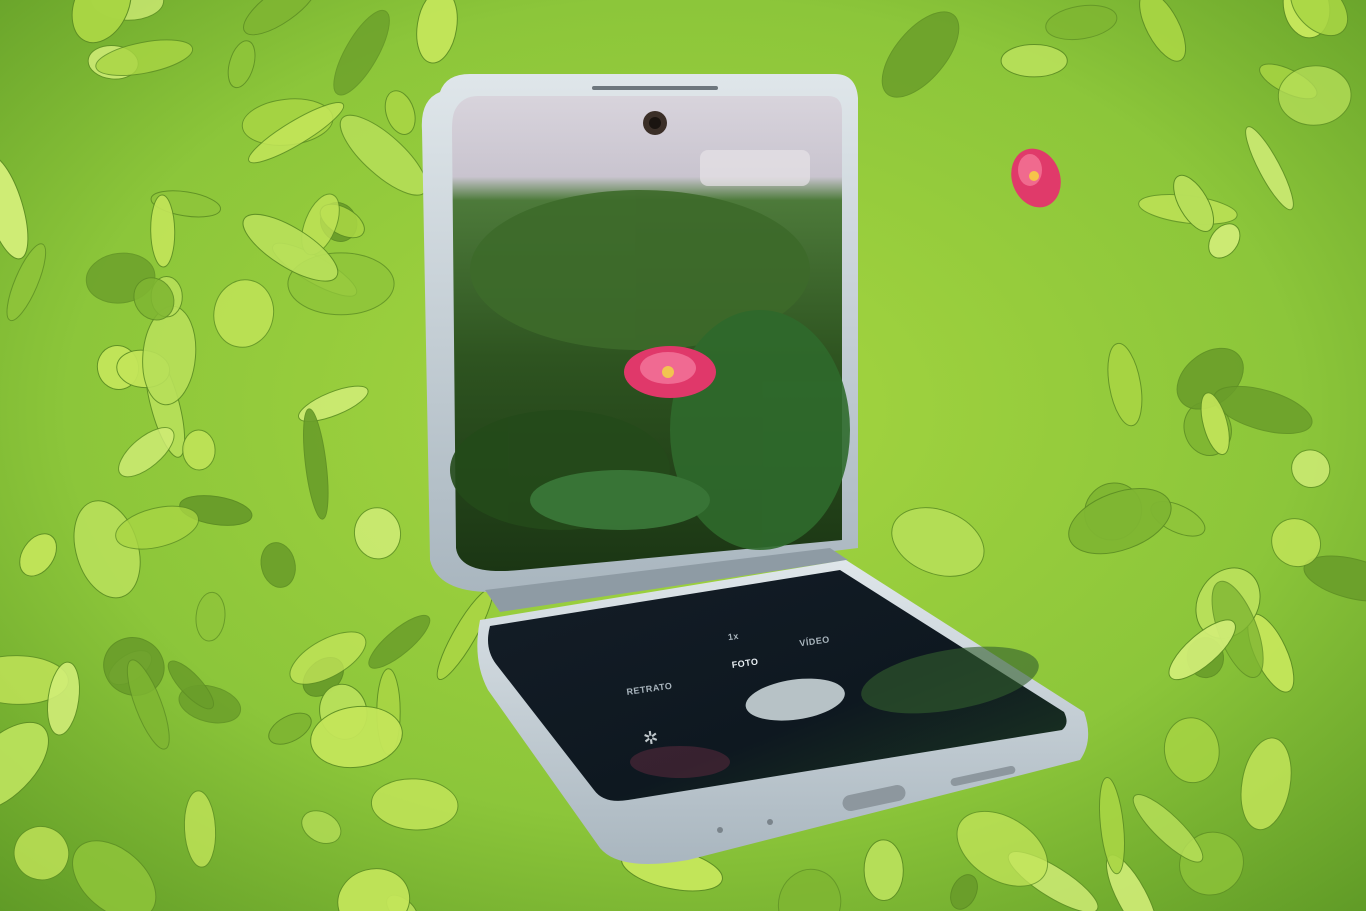 The width and height of the screenshot is (1366, 911). What do you see at coordinates (670, 372) in the screenshot?
I see `flower-reflection` at bounding box center [670, 372].